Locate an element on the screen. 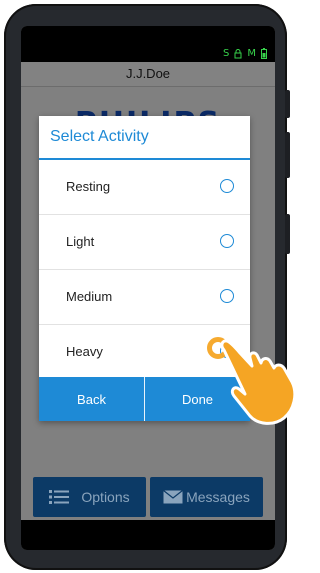 The height and width of the screenshot is (573, 320). battery-icon is located at coordinates (264, 53).